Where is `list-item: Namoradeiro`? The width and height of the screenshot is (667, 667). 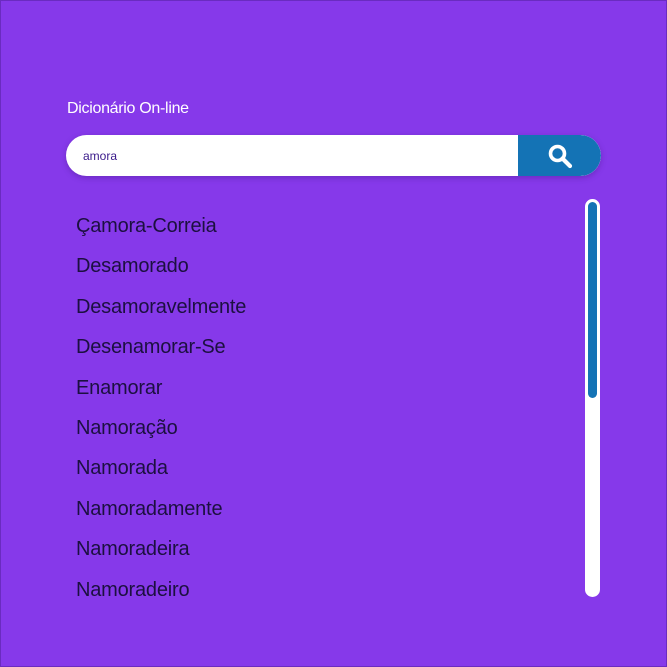 list-item: Namoradeiro is located at coordinates (316, 583).